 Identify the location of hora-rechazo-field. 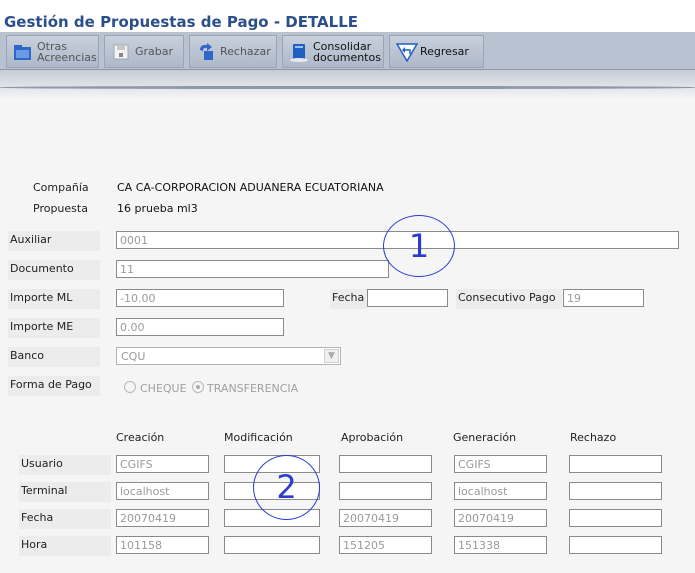
(615, 545).